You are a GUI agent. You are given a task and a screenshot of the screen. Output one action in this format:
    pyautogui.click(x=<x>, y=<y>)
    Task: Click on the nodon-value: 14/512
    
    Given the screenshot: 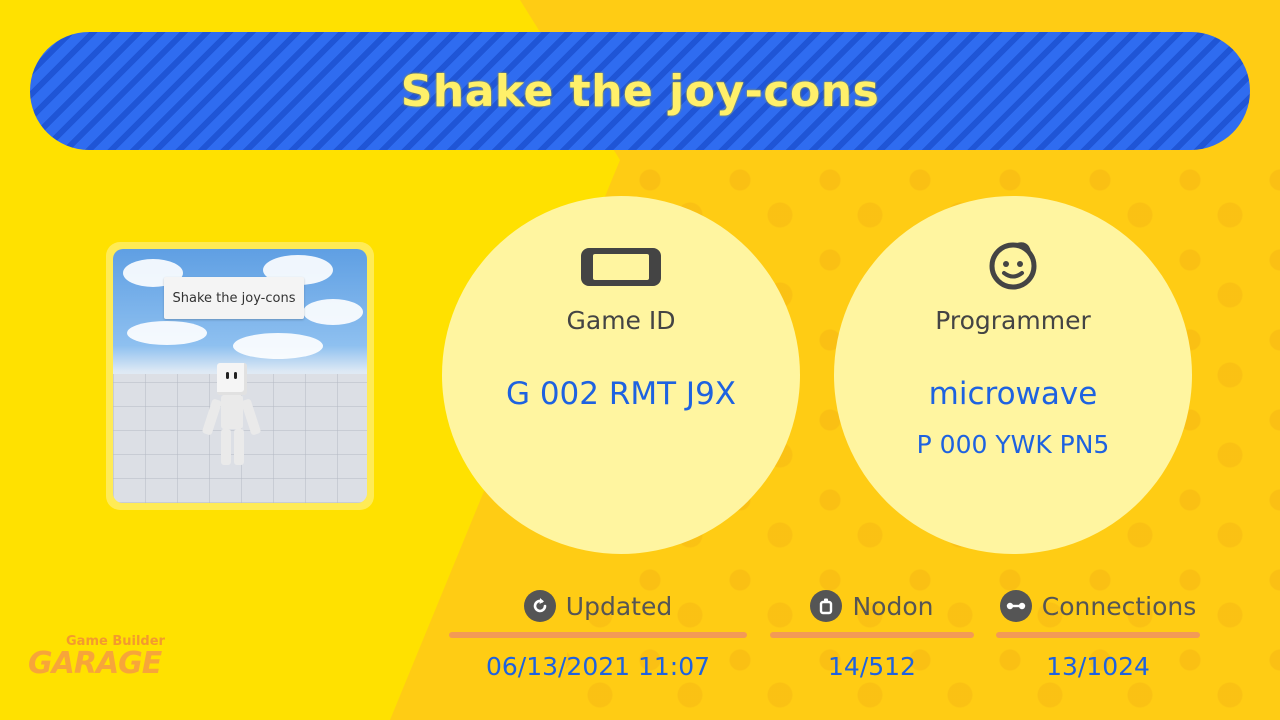 What is the action you would take?
    pyautogui.click(x=872, y=666)
    